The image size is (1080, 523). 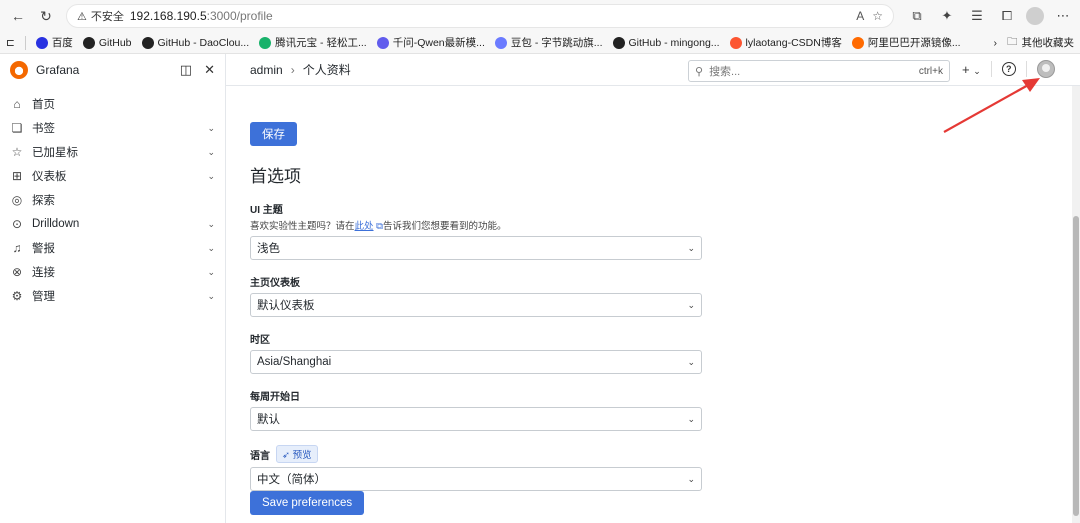 What do you see at coordinates (1045, 69) in the screenshot?
I see `user-avatar` at bounding box center [1045, 69].